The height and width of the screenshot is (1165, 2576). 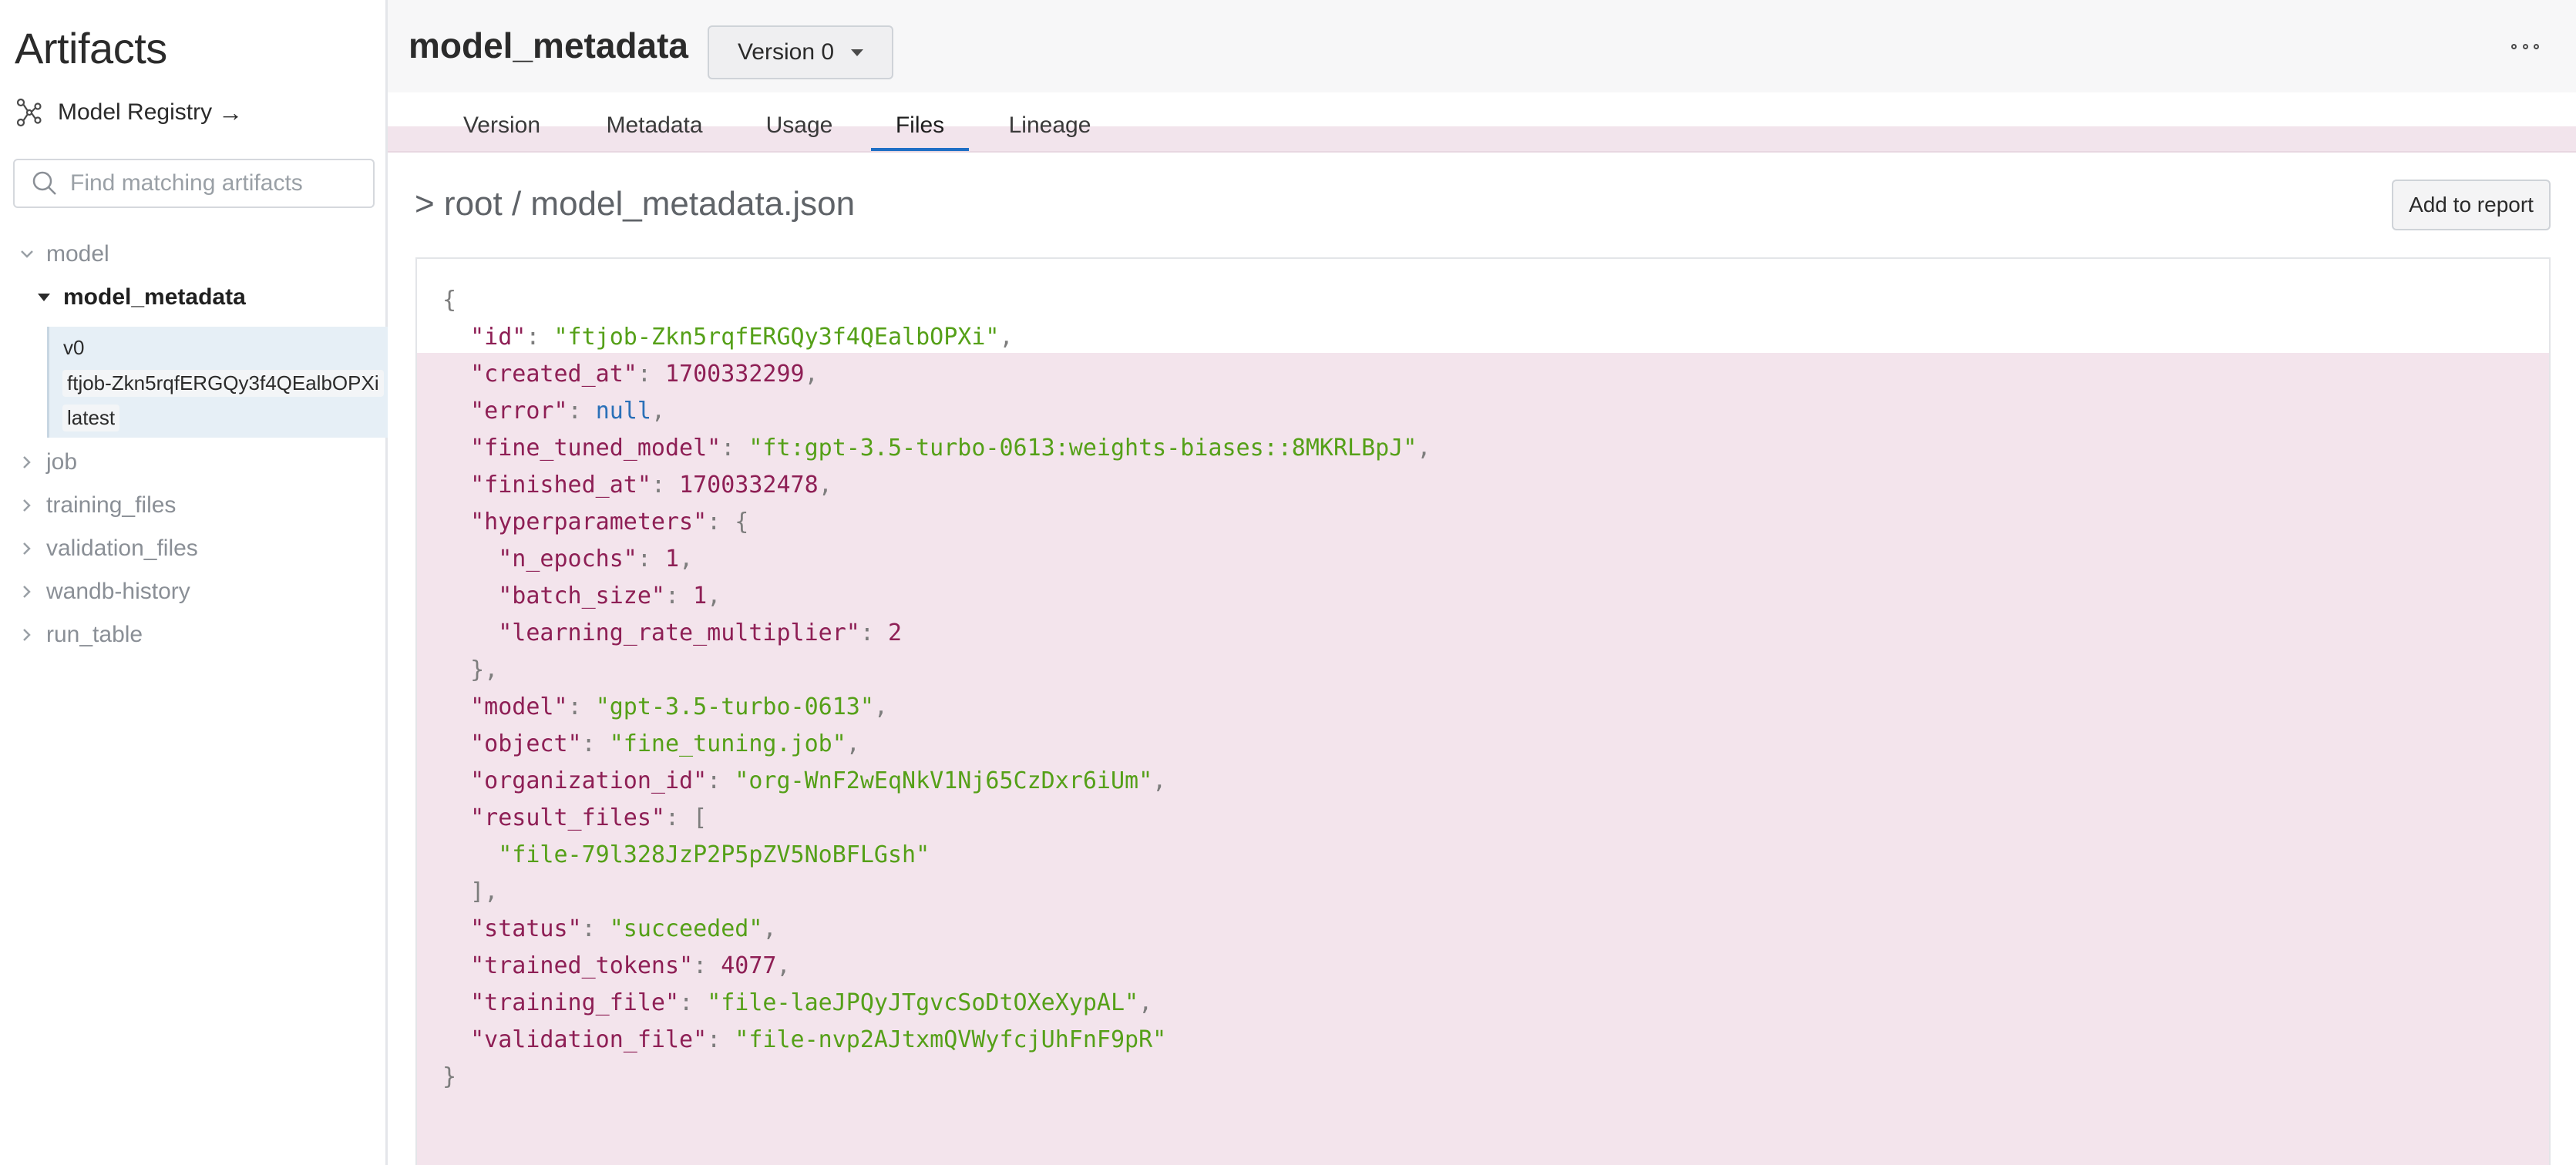 What do you see at coordinates (895, 632) in the screenshot?
I see `json-number-value: 2` at bounding box center [895, 632].